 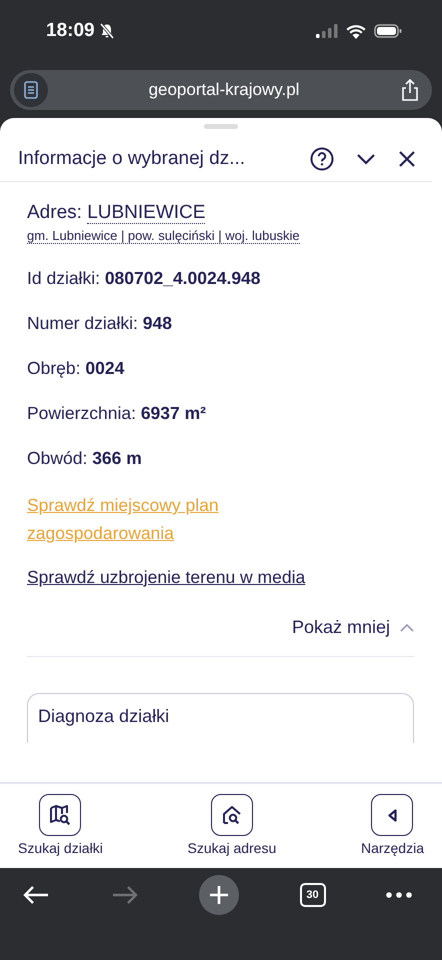 I want to click on parcel-detail: Id działki: 080702_4.0024.948, so click(x=144, y=278).